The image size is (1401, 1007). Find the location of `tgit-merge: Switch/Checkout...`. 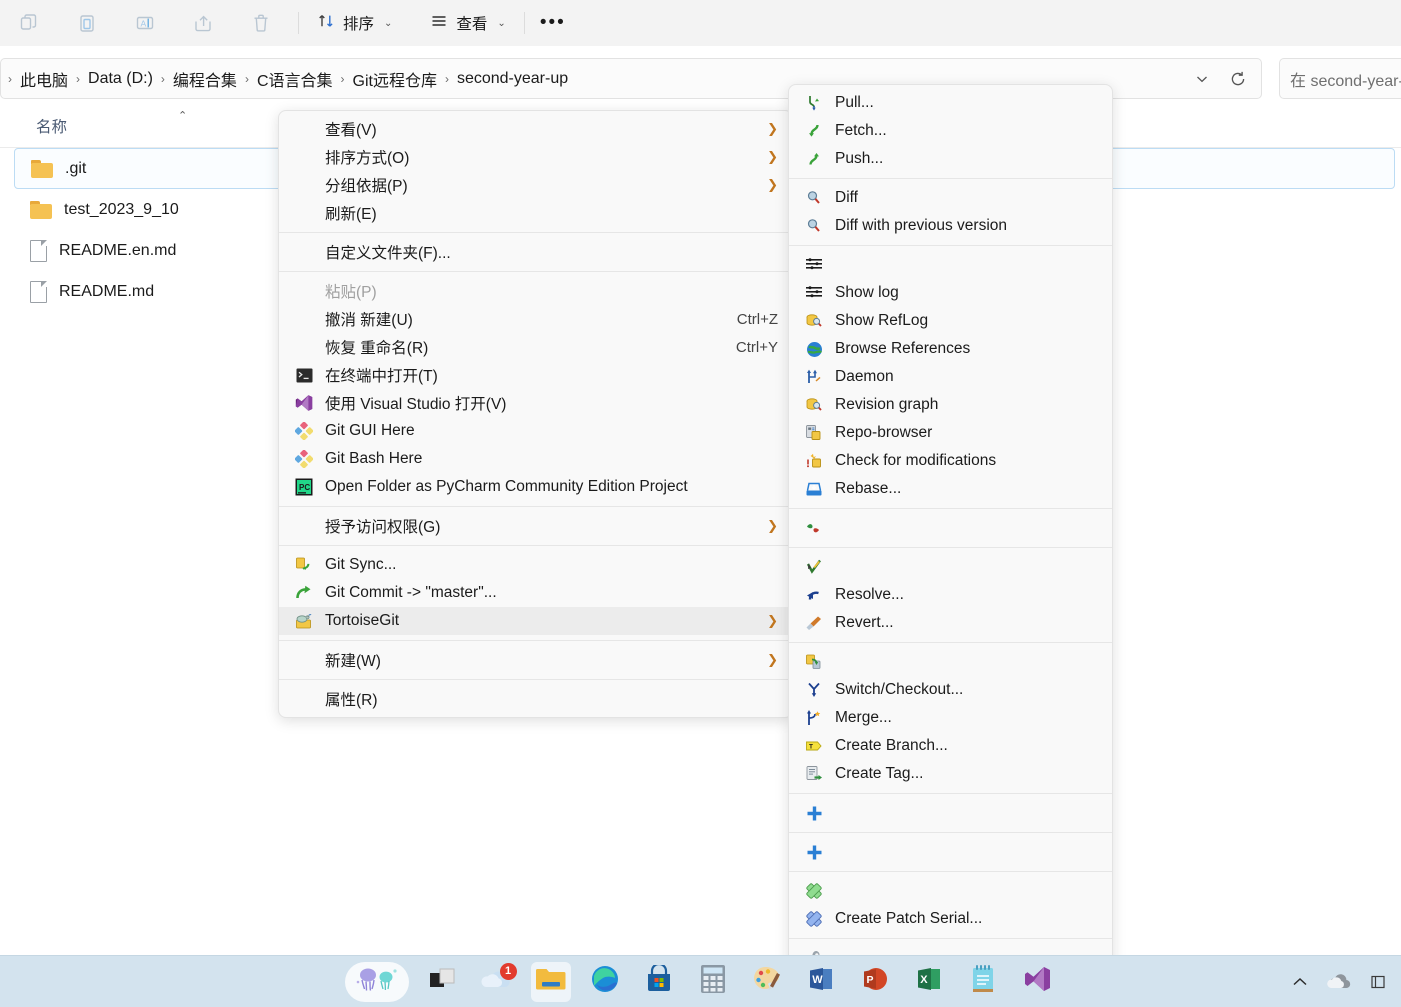

tgit-merge: Switch/Checkout... is located at coordinates (950, 690).